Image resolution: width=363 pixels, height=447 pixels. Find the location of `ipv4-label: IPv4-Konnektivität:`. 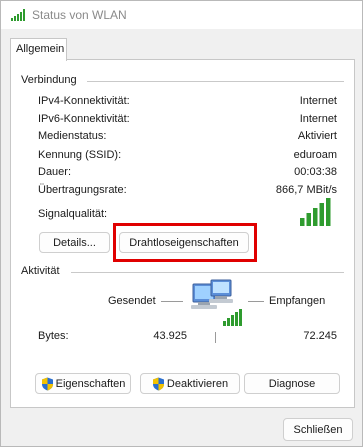

ipv4-label: IPv4-Konnektivität: is located at coordinates (84, 101).